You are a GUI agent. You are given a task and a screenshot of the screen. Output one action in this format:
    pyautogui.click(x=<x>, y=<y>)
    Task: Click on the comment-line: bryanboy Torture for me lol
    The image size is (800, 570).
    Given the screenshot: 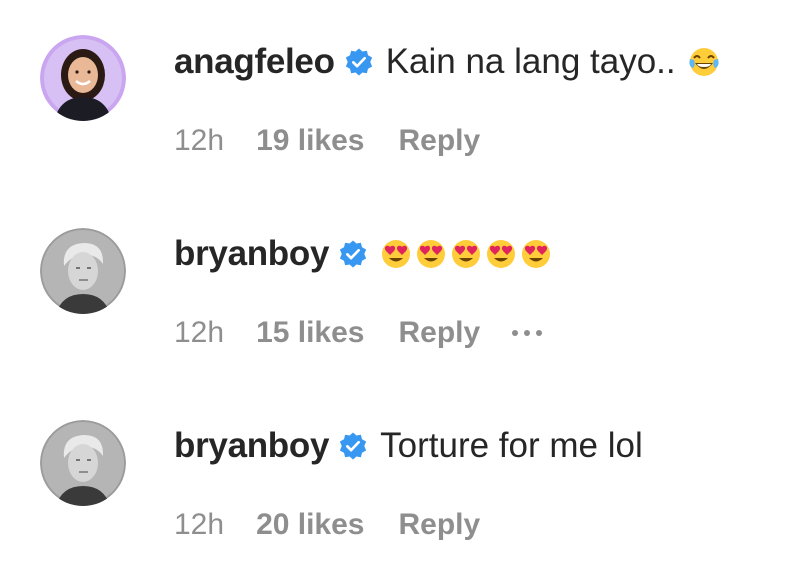 What is the action you would take?
    pyautogui.click(x=408, y=446)
    